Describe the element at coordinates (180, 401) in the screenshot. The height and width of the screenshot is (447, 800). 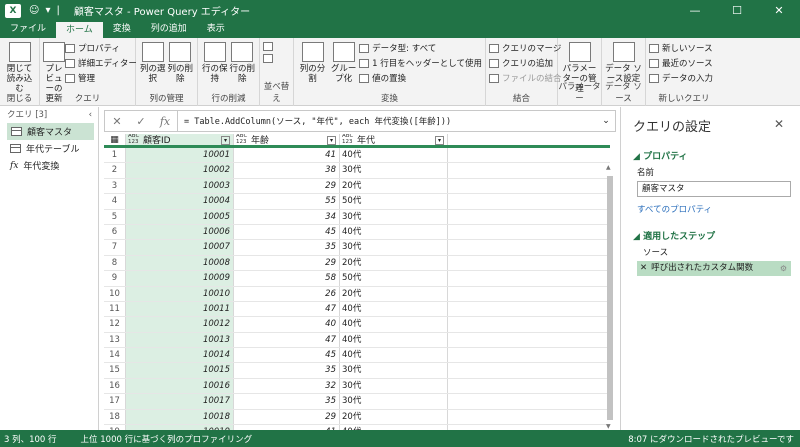
I see `customer-id-cell: 10017` at that location.